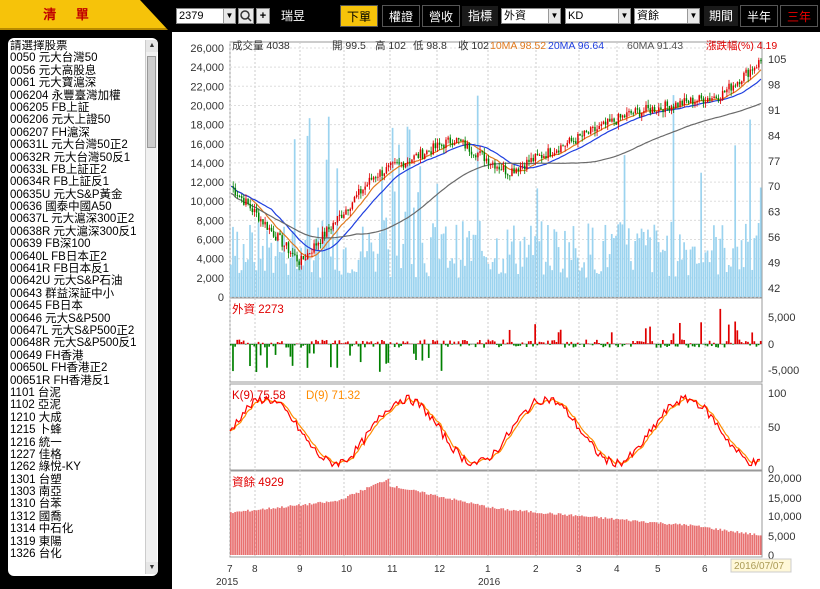 This screenshot has width=820, height=589. I want to click on stock-list-item: 00640L FB日本正2, so click(77, 257).